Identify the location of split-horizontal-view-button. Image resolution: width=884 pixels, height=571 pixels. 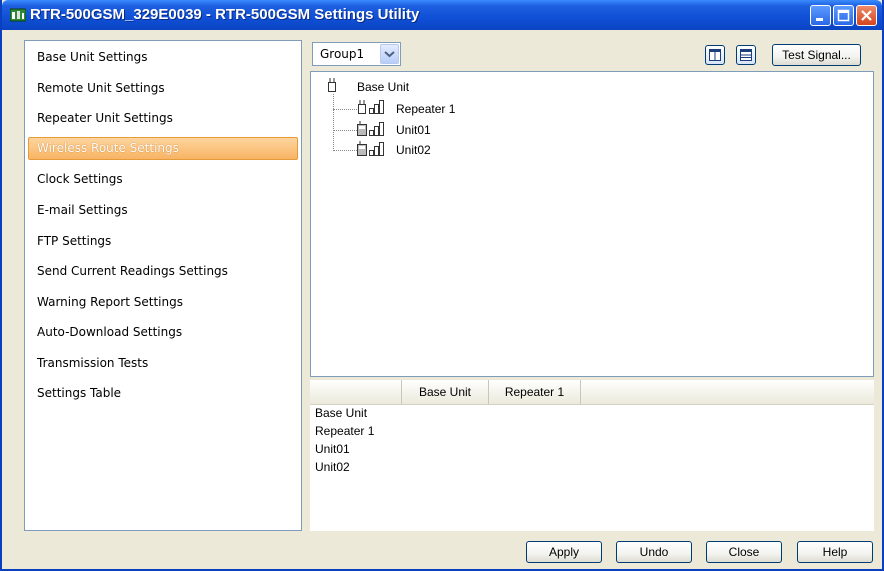
(746, 55).